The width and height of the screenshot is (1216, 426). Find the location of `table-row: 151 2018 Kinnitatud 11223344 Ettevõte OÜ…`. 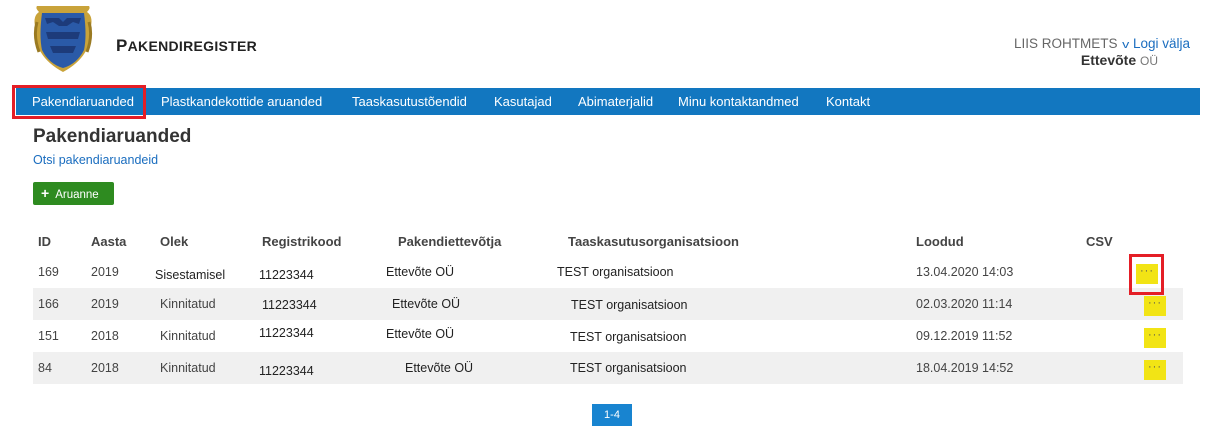

table-row: 151 2018 Kinnitatud 11223344 Ettevõte OÜ… is located at coordinates (608, 336).